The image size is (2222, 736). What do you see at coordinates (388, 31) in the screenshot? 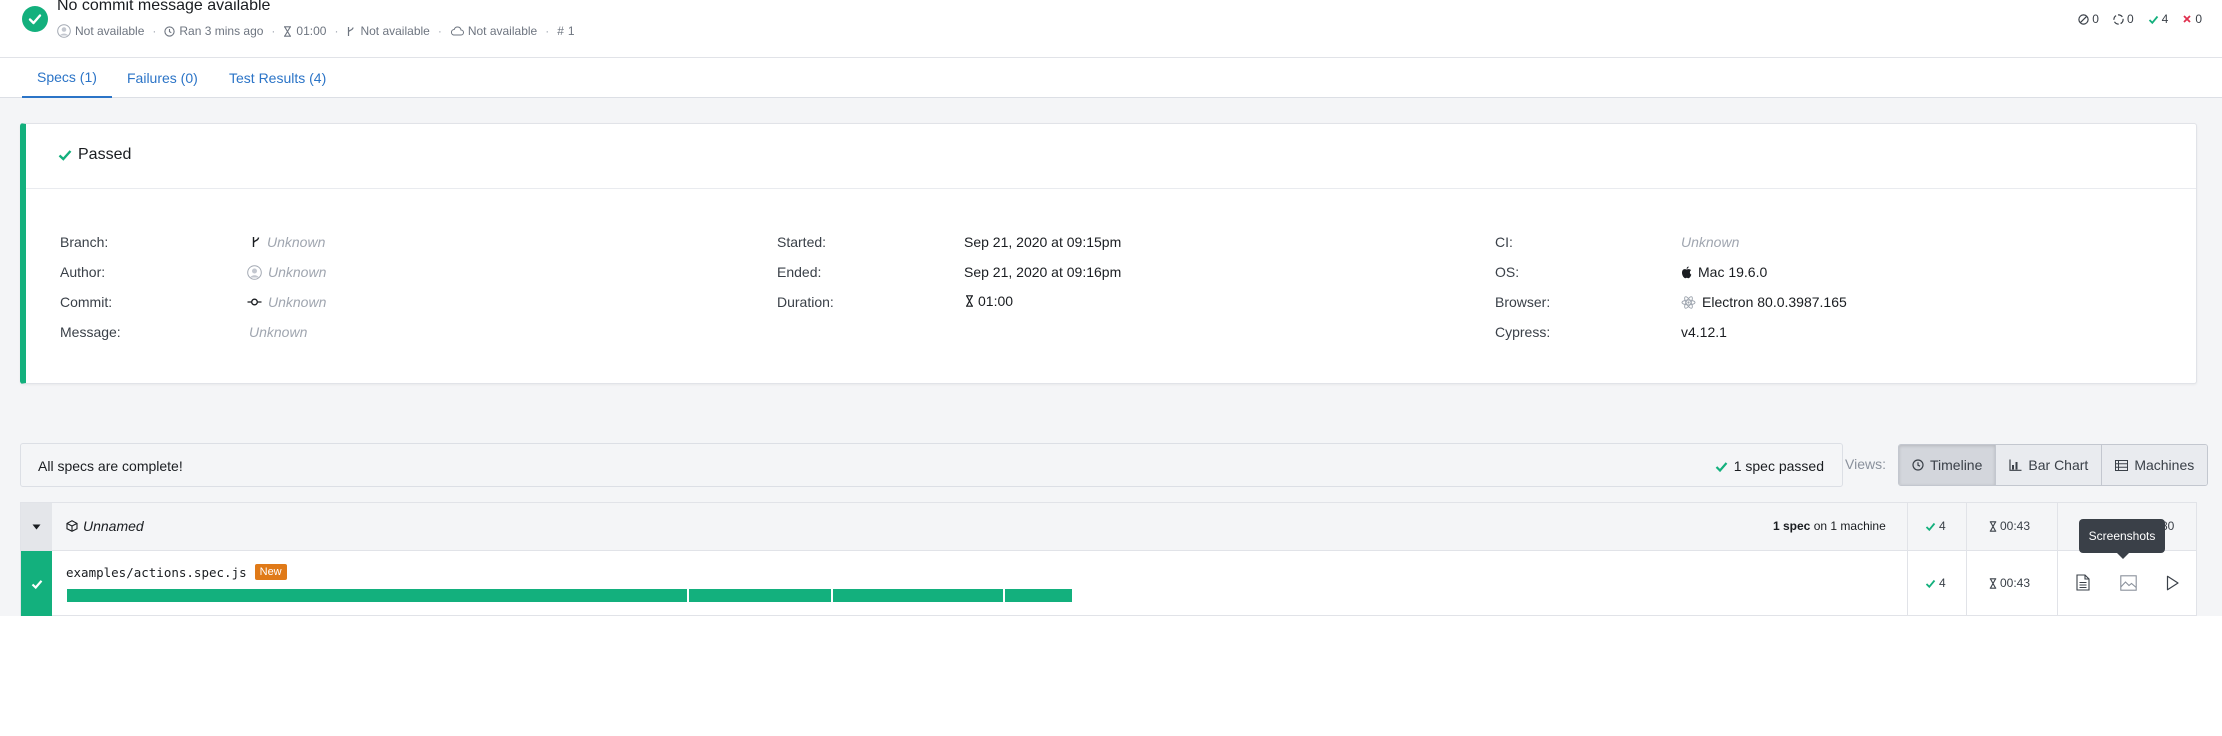
I see `meta-branch: Not available` at bounding box center [388, 31].